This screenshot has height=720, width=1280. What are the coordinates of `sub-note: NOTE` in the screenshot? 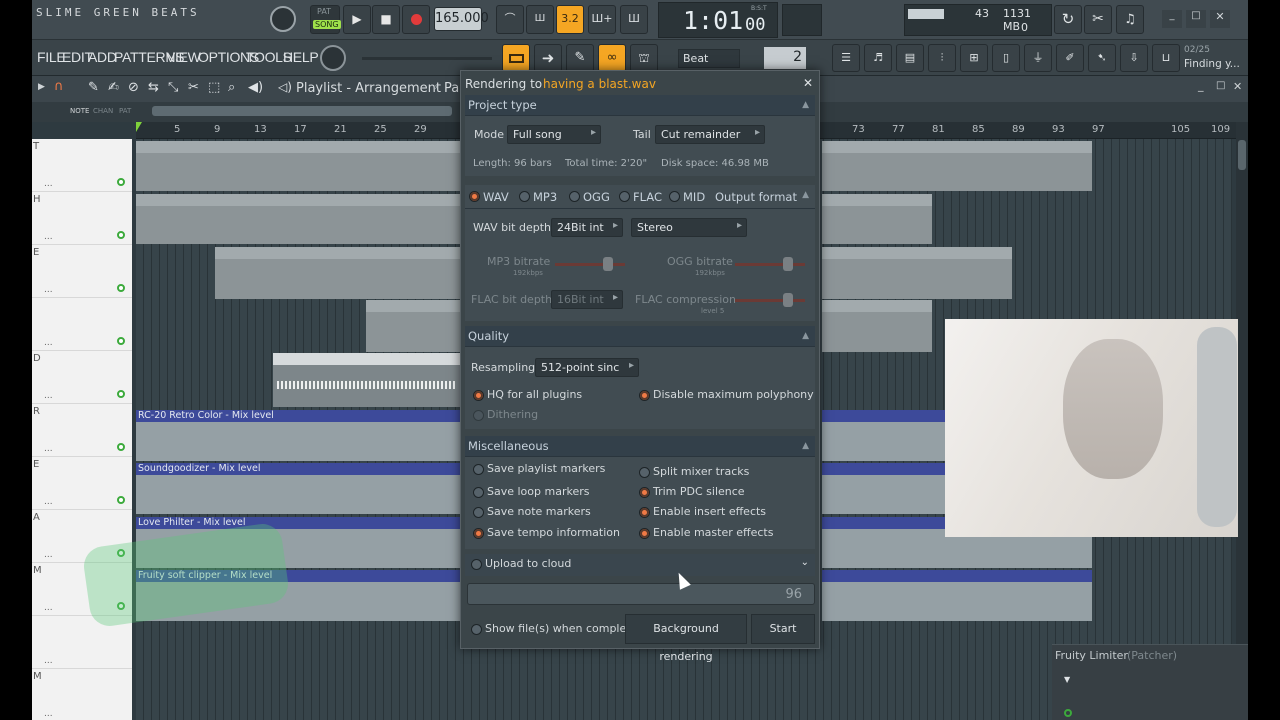 It's located at (79, 111).